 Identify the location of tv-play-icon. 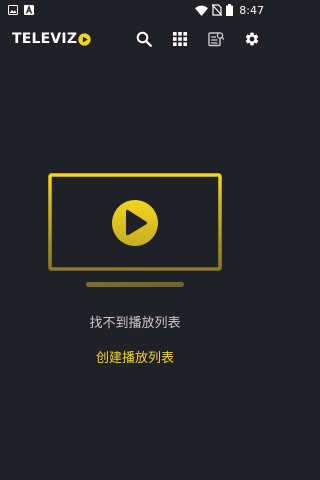
(135, 223).